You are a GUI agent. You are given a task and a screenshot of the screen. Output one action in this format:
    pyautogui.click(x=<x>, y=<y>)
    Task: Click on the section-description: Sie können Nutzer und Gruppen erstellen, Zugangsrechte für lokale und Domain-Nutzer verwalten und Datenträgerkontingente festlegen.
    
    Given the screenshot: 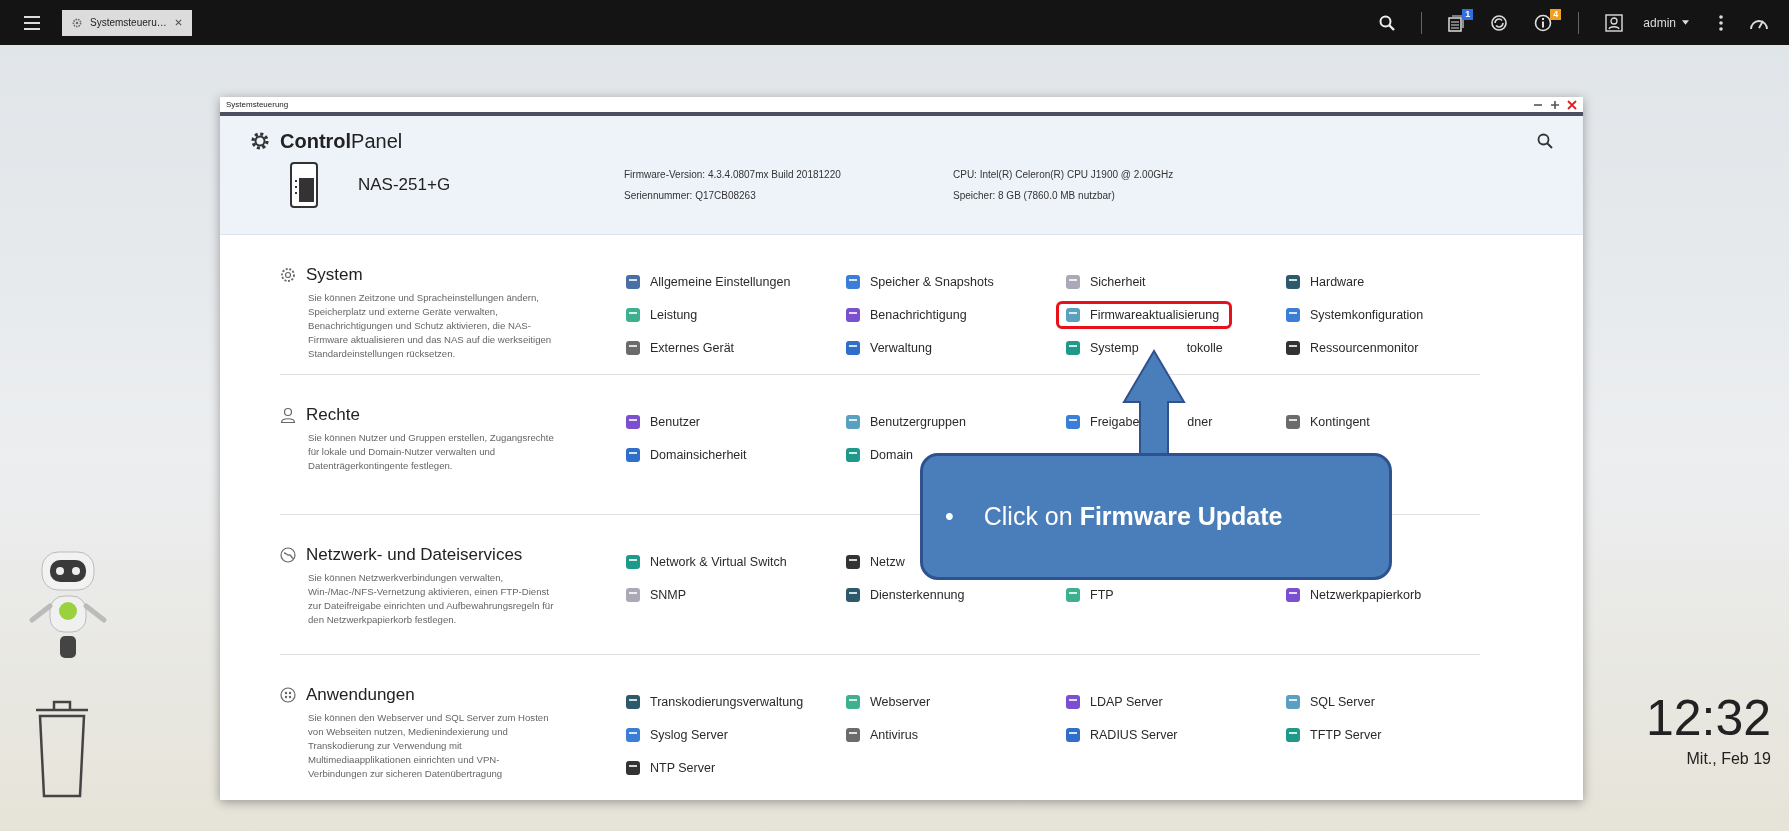 What is the action you would take?
    pyautogui.click(x=431, y=452)
    